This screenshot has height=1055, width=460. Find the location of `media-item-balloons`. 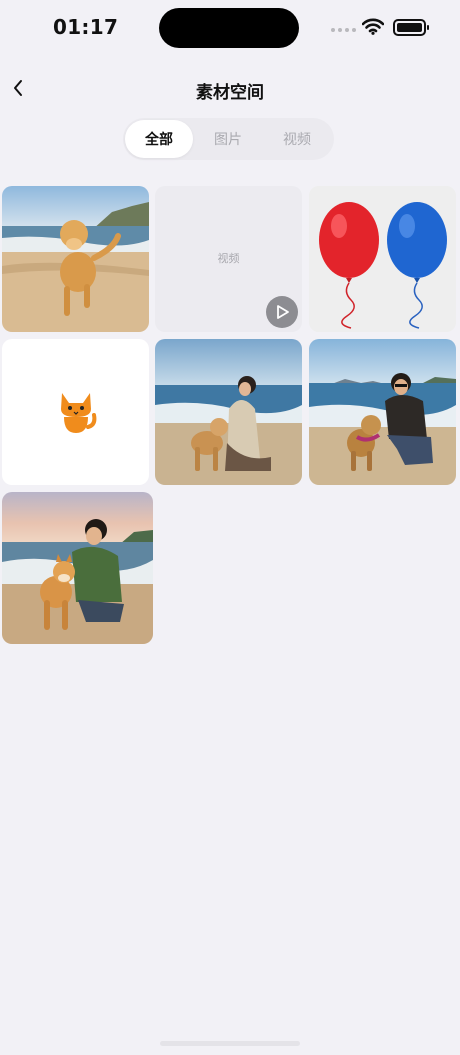

media-item-balloons is located at coordinates (382, 259).